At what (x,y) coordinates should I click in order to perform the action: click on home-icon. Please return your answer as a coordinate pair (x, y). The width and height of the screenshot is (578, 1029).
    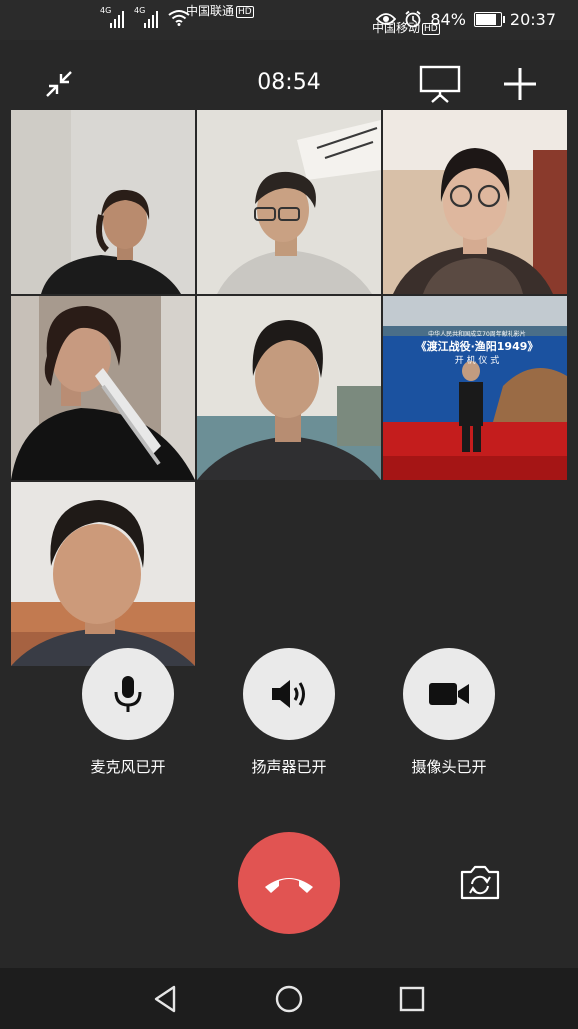
    Looking at the image, I should click on (289, 999).